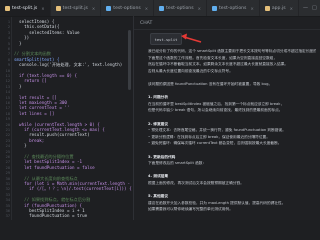 The height and width of the screenshot is (240, 320). Describe the element at coordinates (47, 32) in the screenshot. I see `code-text: selectedItems: Value` at that location.